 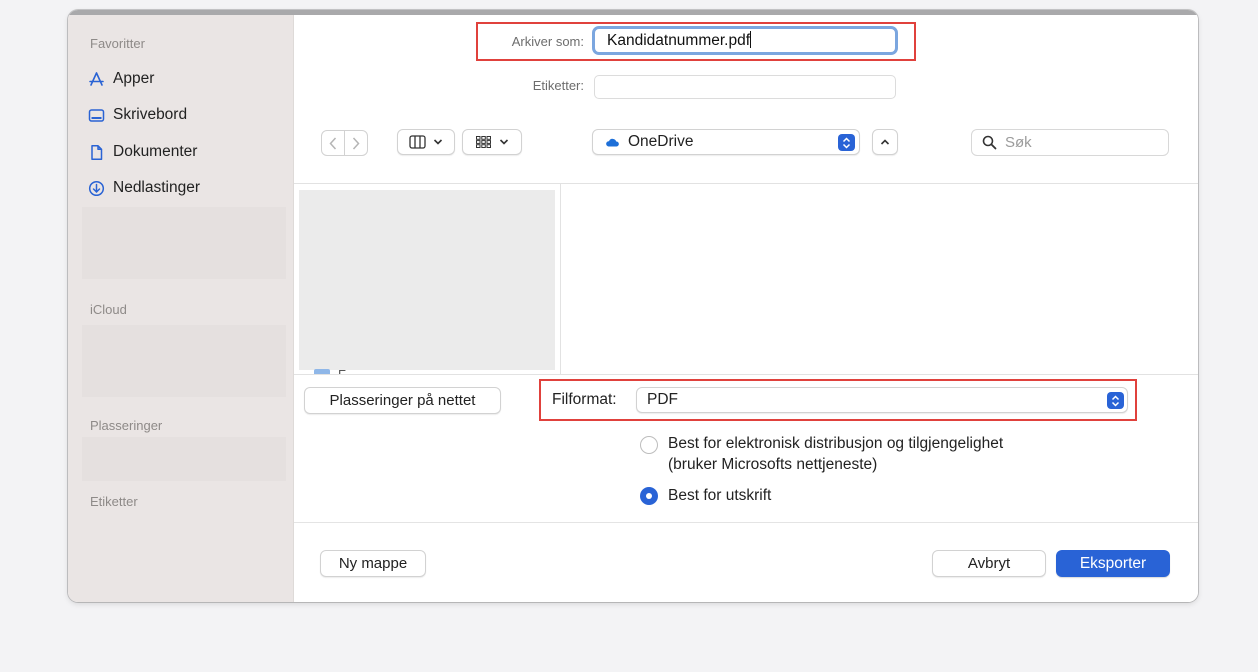 I want to click on back-button, so click(x=333, y=143).